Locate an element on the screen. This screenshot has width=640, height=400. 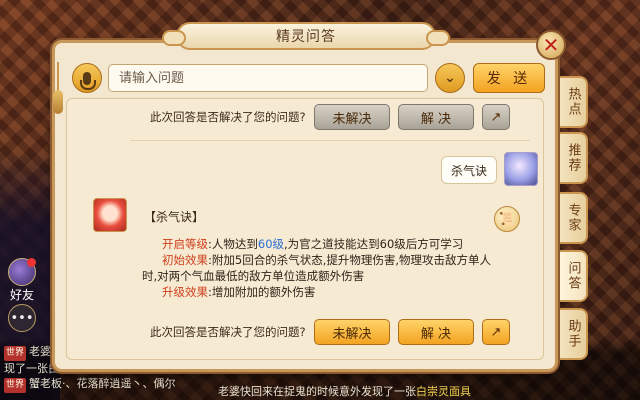
upgrade-label: 升级效果 is located at coordinates (185, 292).